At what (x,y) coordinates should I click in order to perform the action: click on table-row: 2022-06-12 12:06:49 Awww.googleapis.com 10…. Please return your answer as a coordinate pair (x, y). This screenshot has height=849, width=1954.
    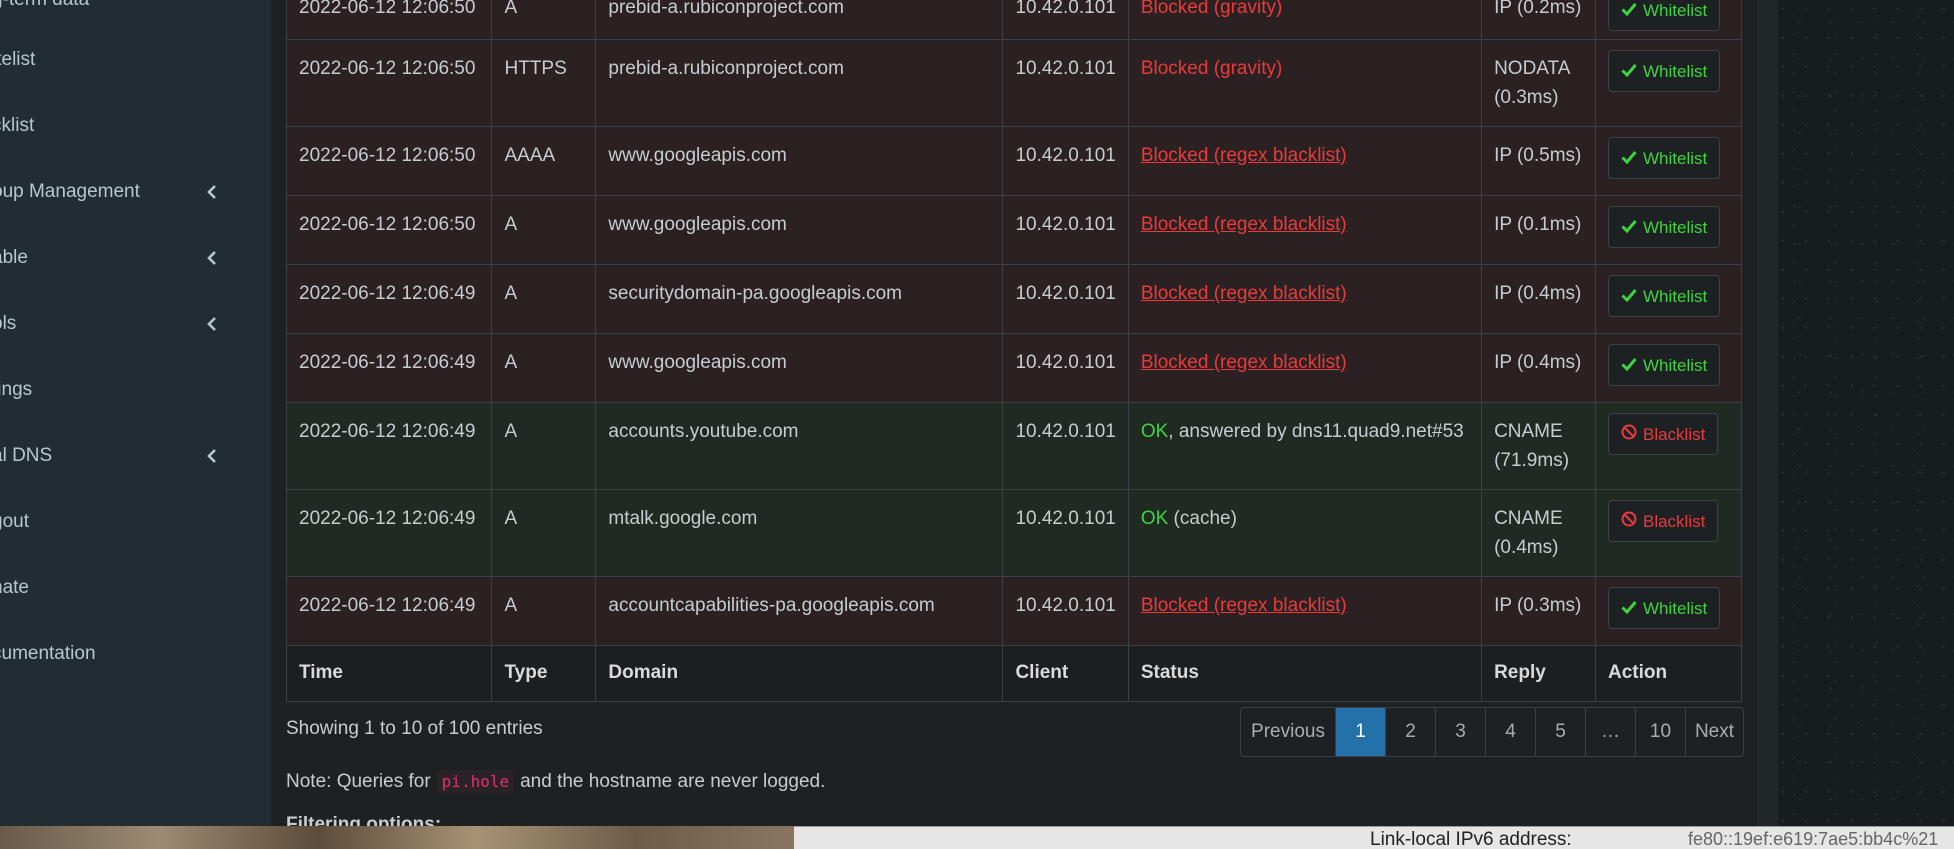
    Looking at the image, I should click on (1014, 368).